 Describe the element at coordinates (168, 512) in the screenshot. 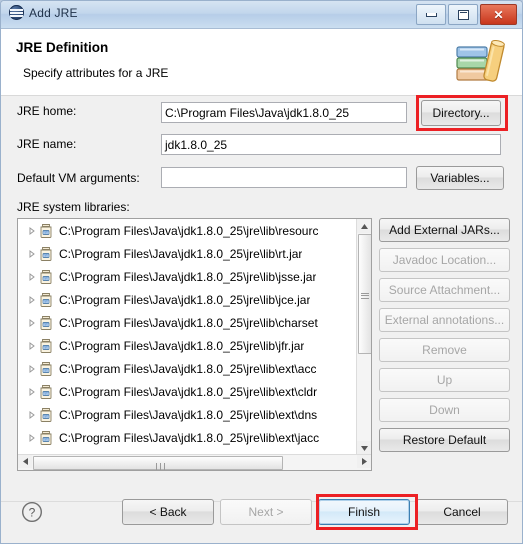

I see `back-button: < Back` at that location.